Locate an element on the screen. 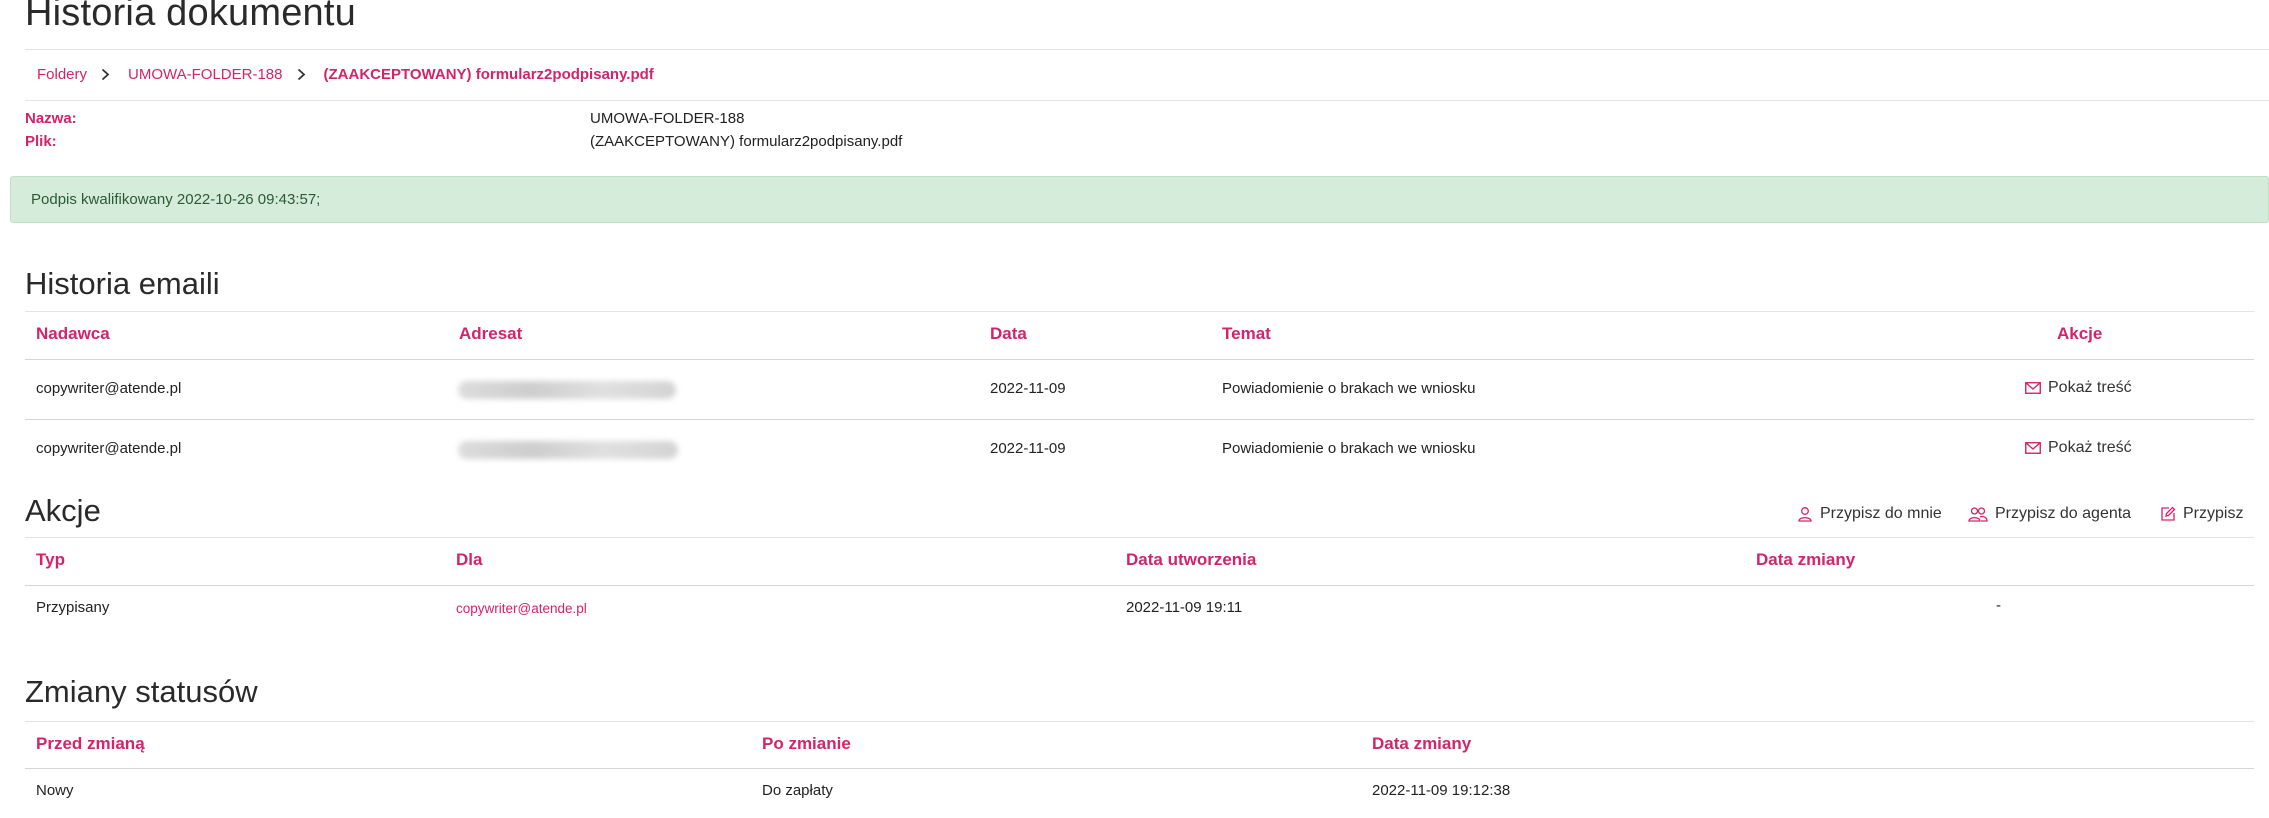  statuses-section-title: Zmiany statusów is located at coordinates (141, 691).